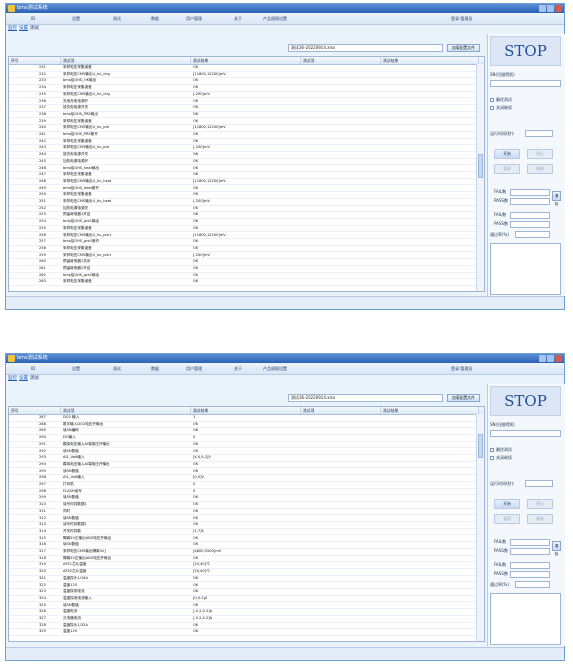 This screenshot has width=573, height=671. What do you see at coordinates (42, 180) in the screenshot?
I see `row-number: 248` at bounding box center [42, 180].